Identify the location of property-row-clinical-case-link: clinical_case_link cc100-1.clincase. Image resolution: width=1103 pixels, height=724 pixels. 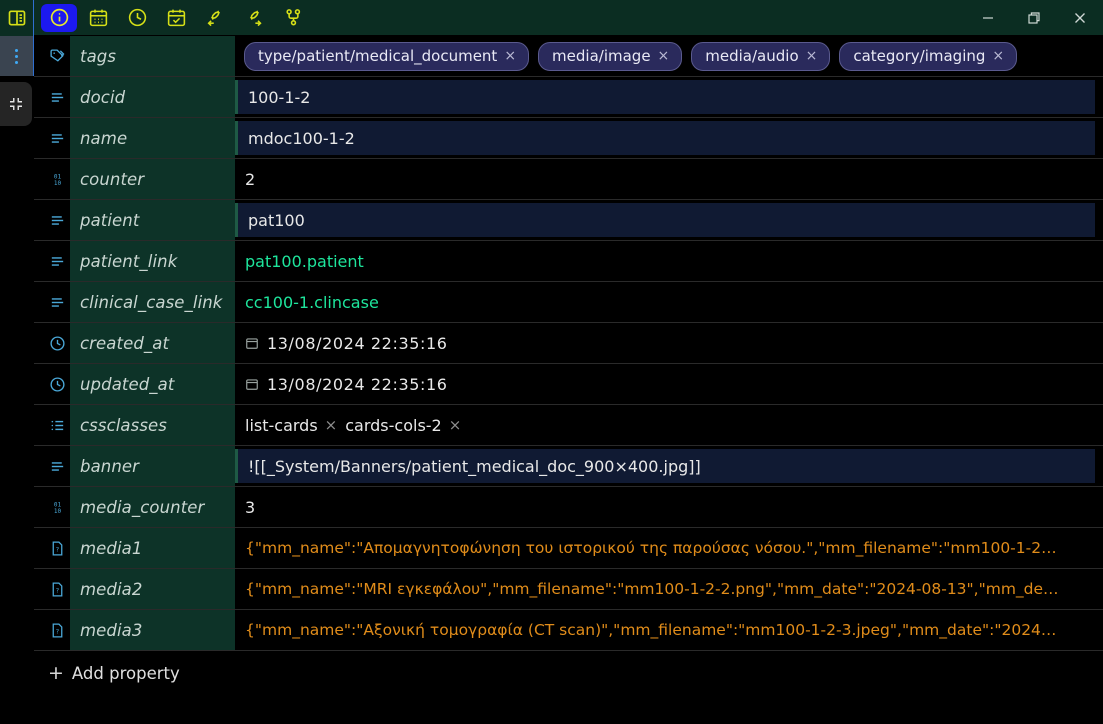
(568, 302).